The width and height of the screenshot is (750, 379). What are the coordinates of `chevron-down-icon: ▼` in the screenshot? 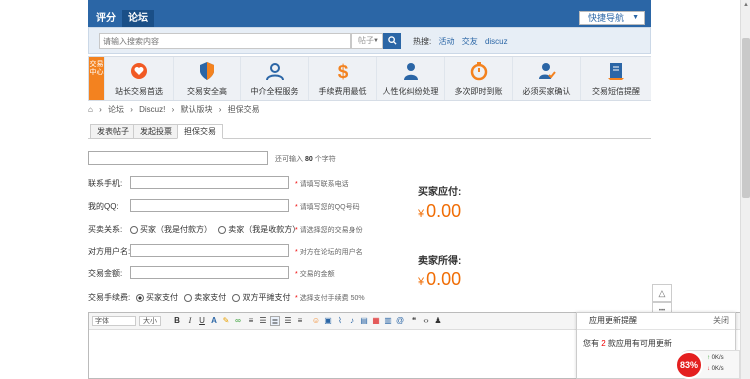 It's located at (376, 41).